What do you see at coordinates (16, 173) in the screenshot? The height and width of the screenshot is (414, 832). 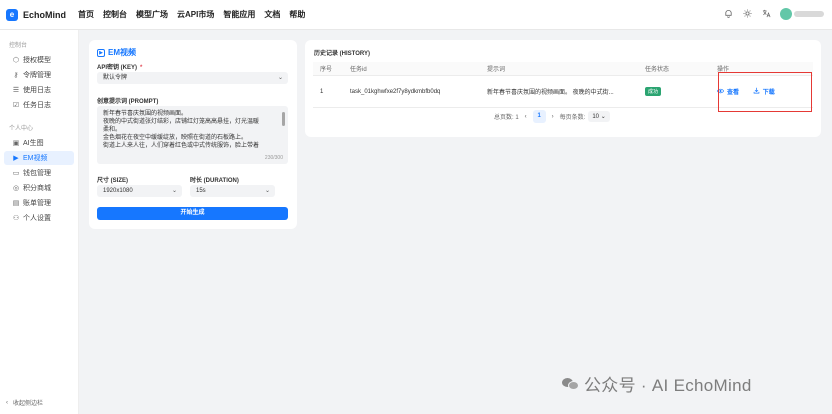 I see `wallet-icon: ▭` at bounding box center [16, 173].